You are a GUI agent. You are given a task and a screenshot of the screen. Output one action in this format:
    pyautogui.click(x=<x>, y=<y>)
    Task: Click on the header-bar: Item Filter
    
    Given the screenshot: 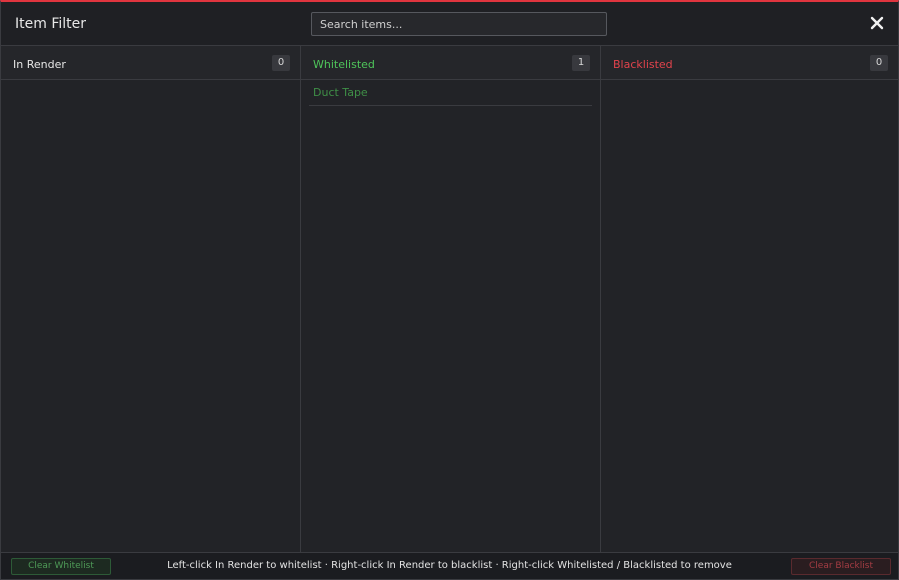 What is the action you would take?
    pyautogui.click(x=449, y=24)
    